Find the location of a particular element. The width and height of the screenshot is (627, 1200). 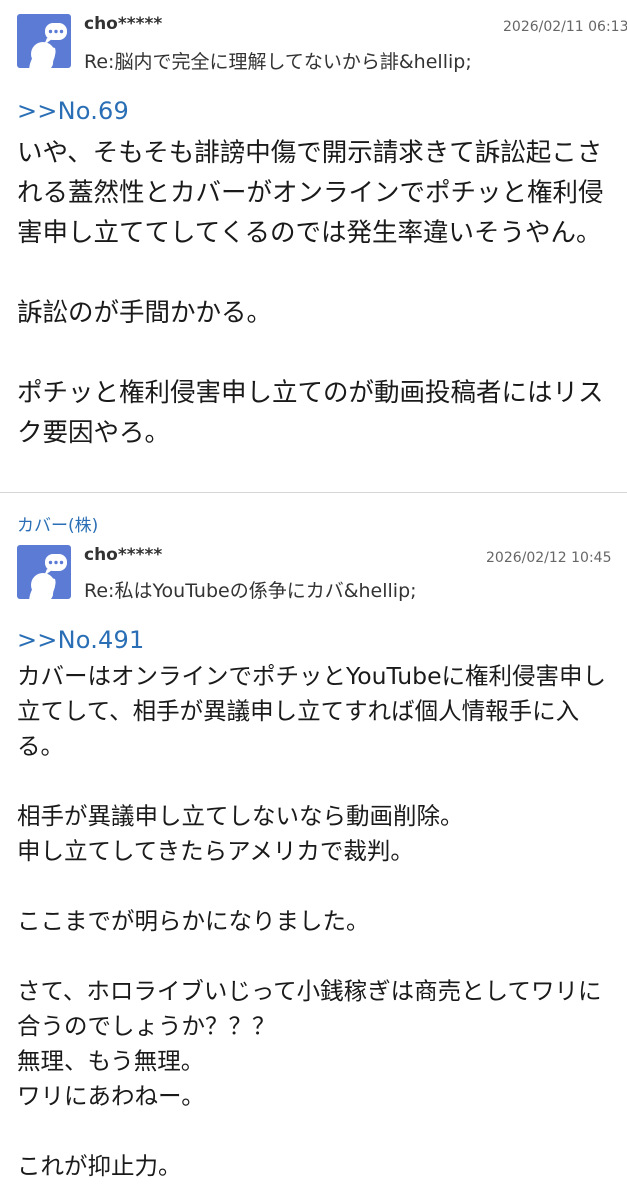

reply-anchor-link: >>No.69 is located at coordinates (73, 111).